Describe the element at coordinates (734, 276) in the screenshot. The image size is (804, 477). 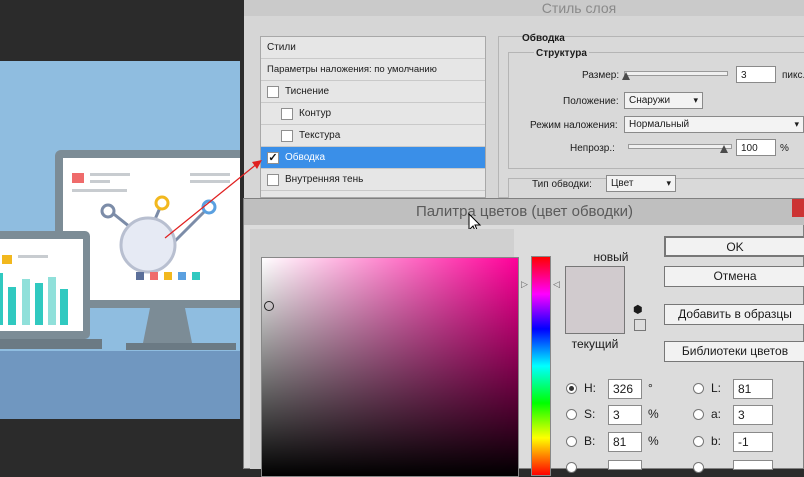
I see `cancel-button: Отмена` at that location.